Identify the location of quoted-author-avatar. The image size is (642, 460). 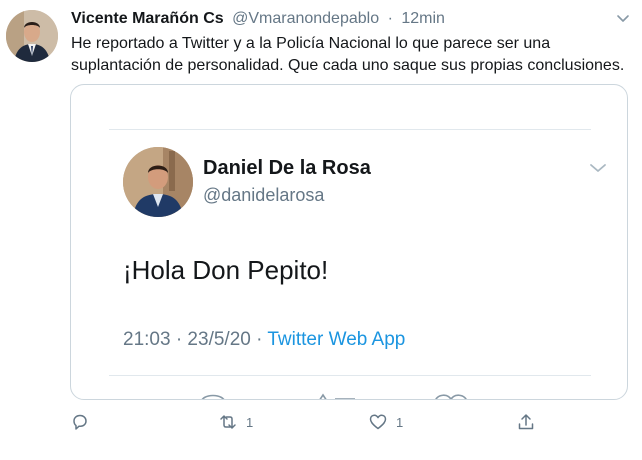
(158, 182).